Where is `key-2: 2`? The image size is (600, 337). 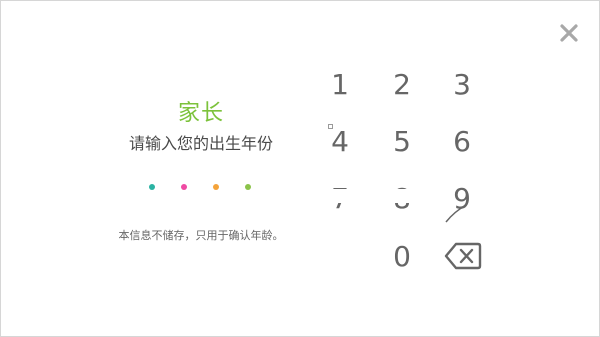
key-2: 2 is located at coordinates (402, 85).